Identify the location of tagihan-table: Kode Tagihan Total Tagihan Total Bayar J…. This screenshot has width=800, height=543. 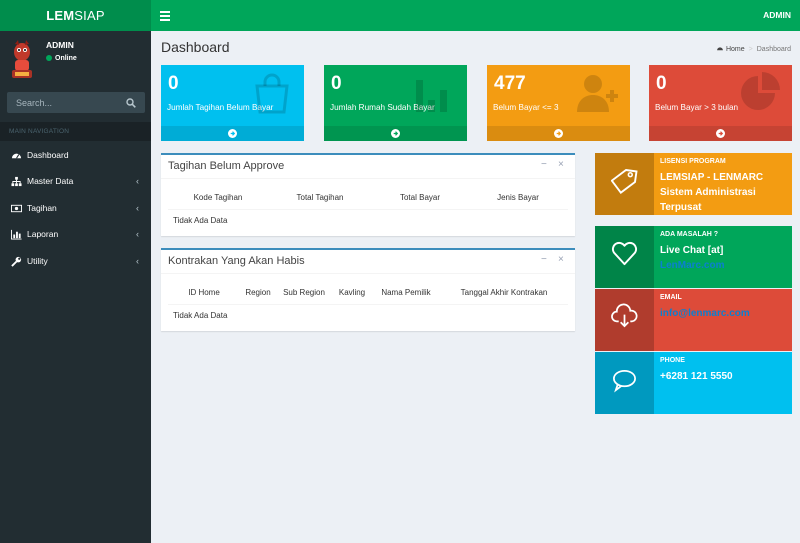
(368, 209).